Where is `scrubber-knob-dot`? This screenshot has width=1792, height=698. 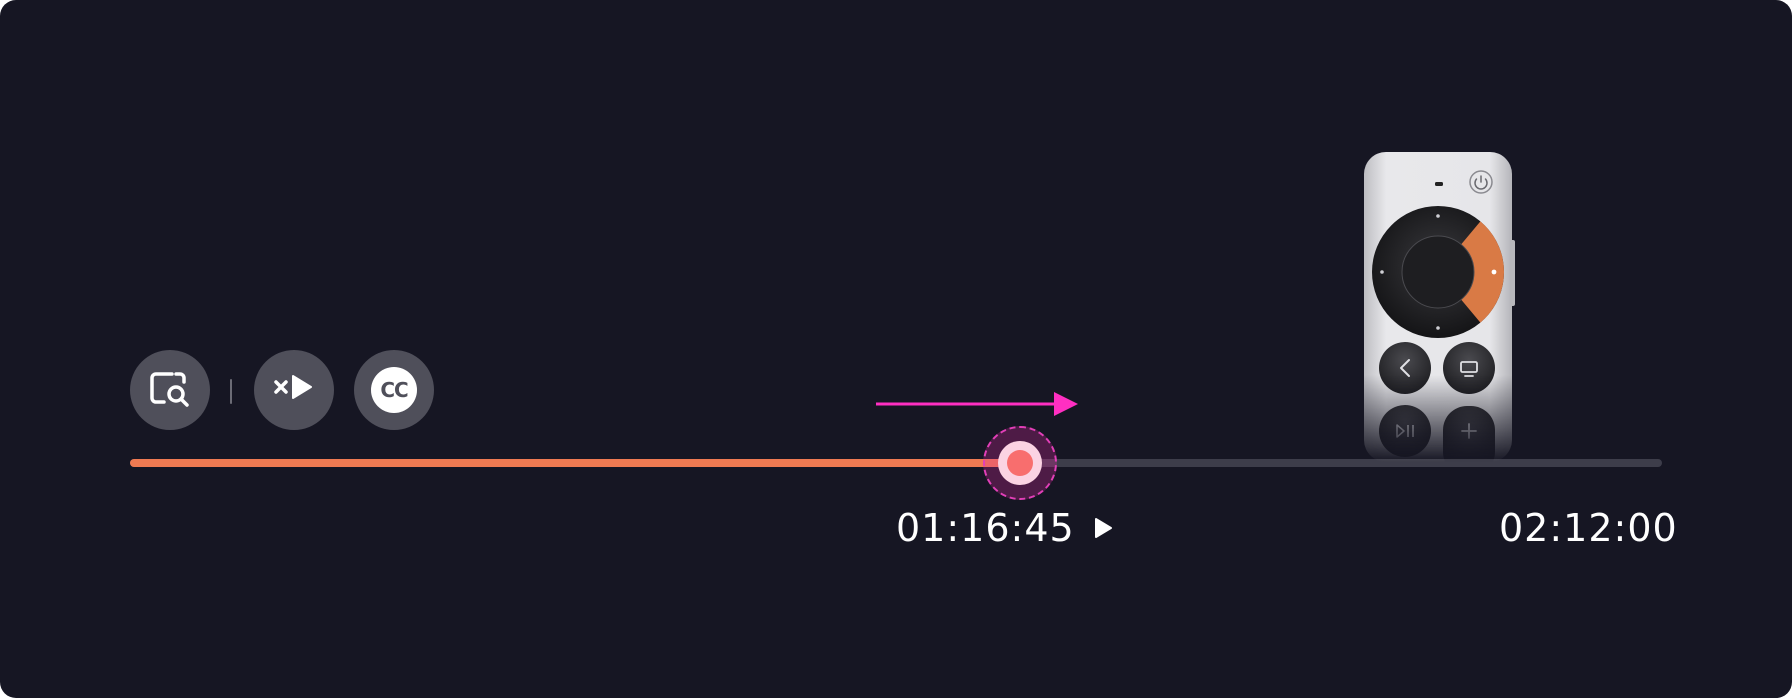 scrubber-knob-dot is located at coordinates (1020, 463).